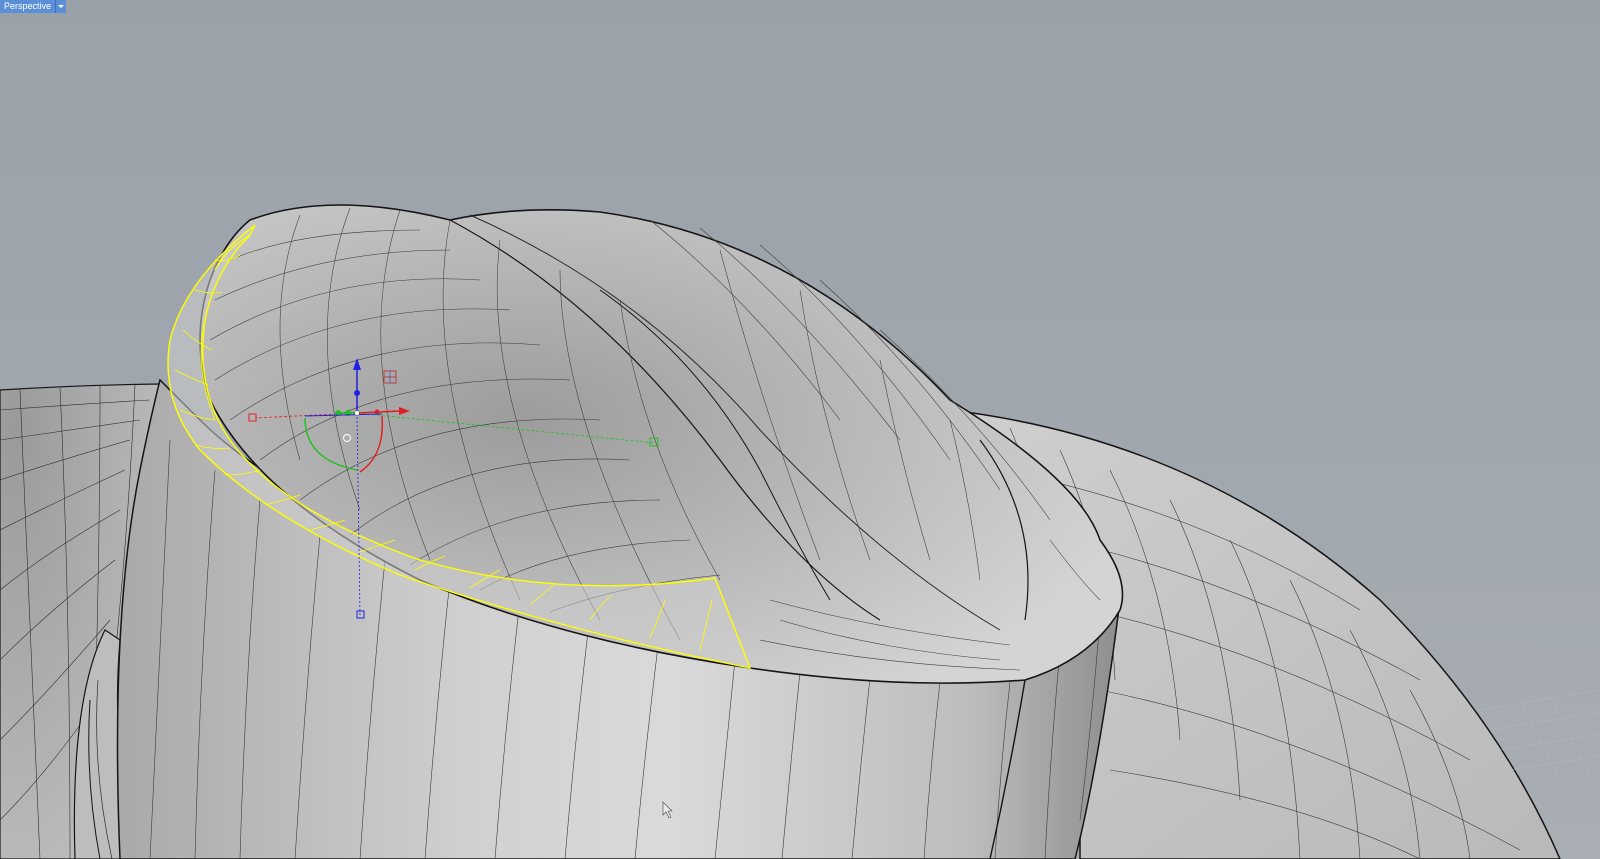  I want to click on viewport-title-tab: Perspective, so click(33, 6).